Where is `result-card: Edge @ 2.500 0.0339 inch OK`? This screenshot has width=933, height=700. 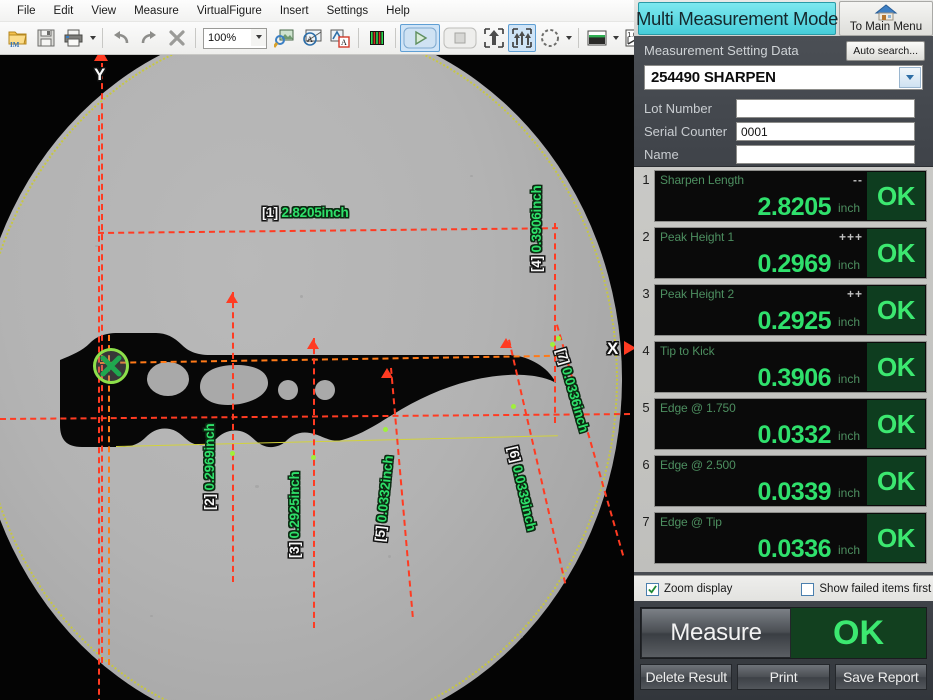
result-card: Edge @ 2.500 0.0339 inch OK is located at coordinates (790, 481).